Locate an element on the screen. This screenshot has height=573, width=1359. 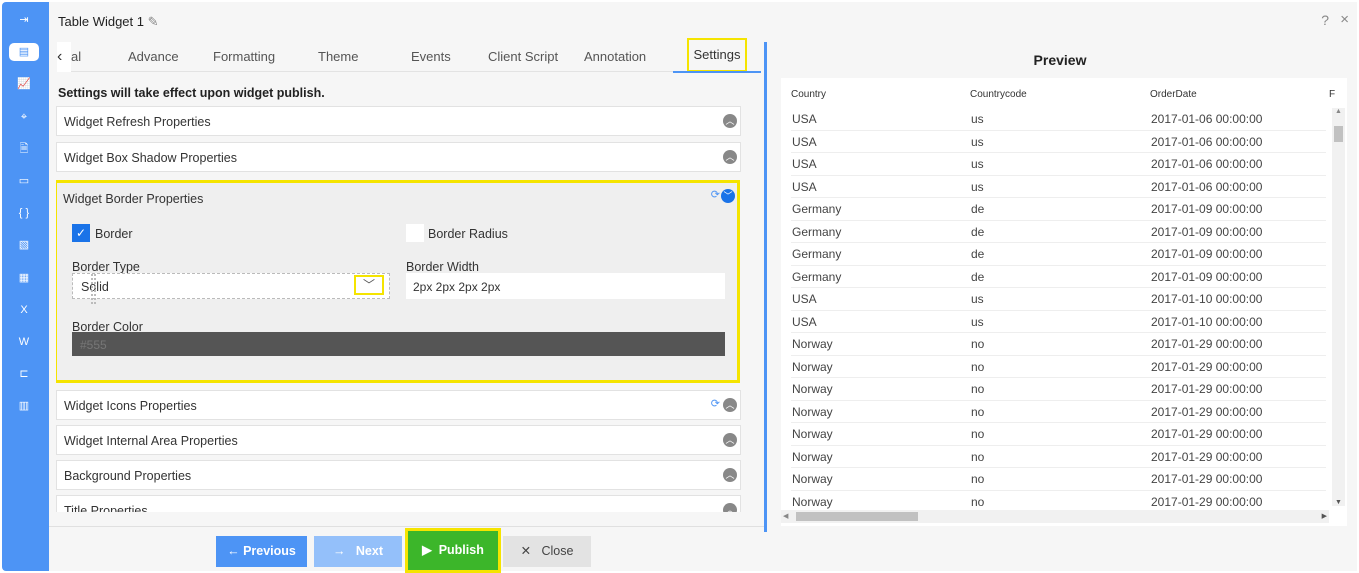
id-card-icon: ▭ is located at coordinates (24, 181).